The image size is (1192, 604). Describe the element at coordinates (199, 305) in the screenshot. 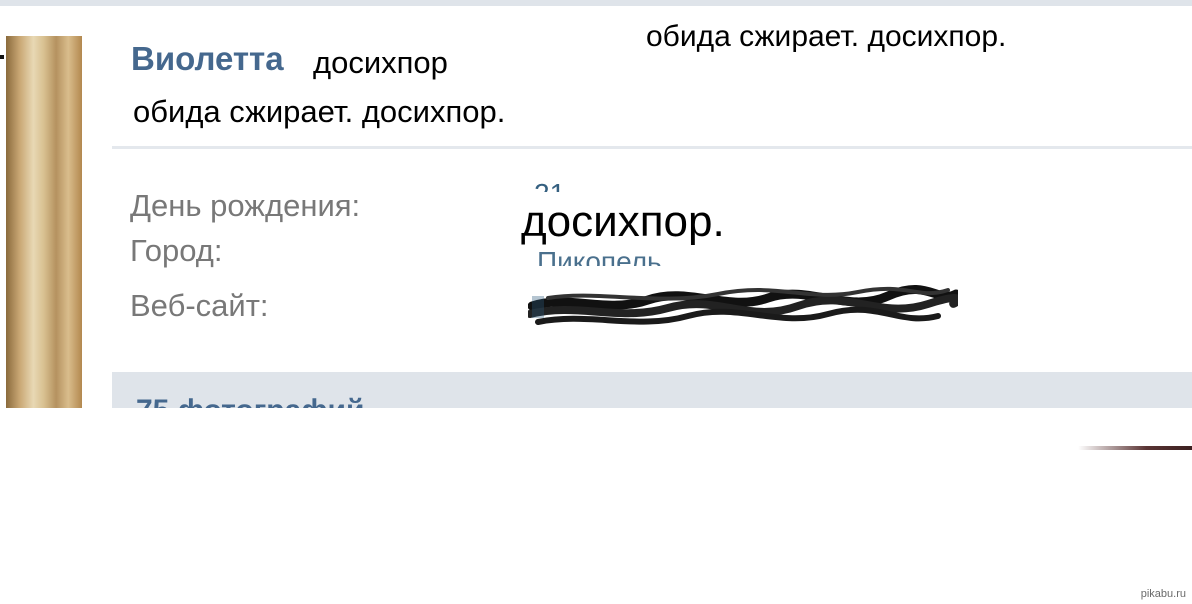

I see `website-label: Веб-сайт:` at that location.